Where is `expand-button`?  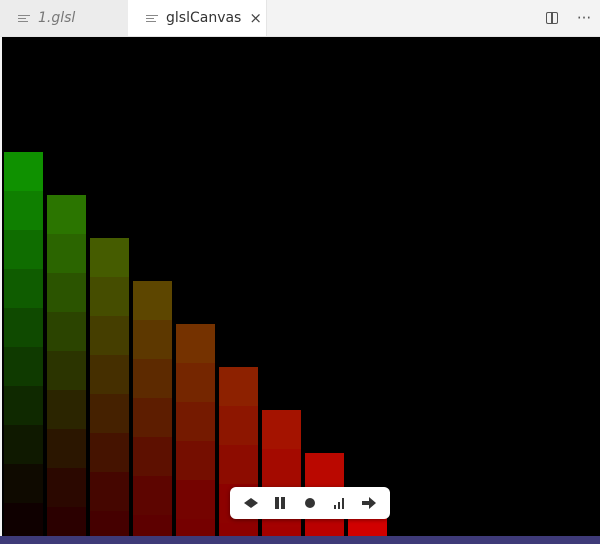 expand-button is located at coordinates (251, 503).